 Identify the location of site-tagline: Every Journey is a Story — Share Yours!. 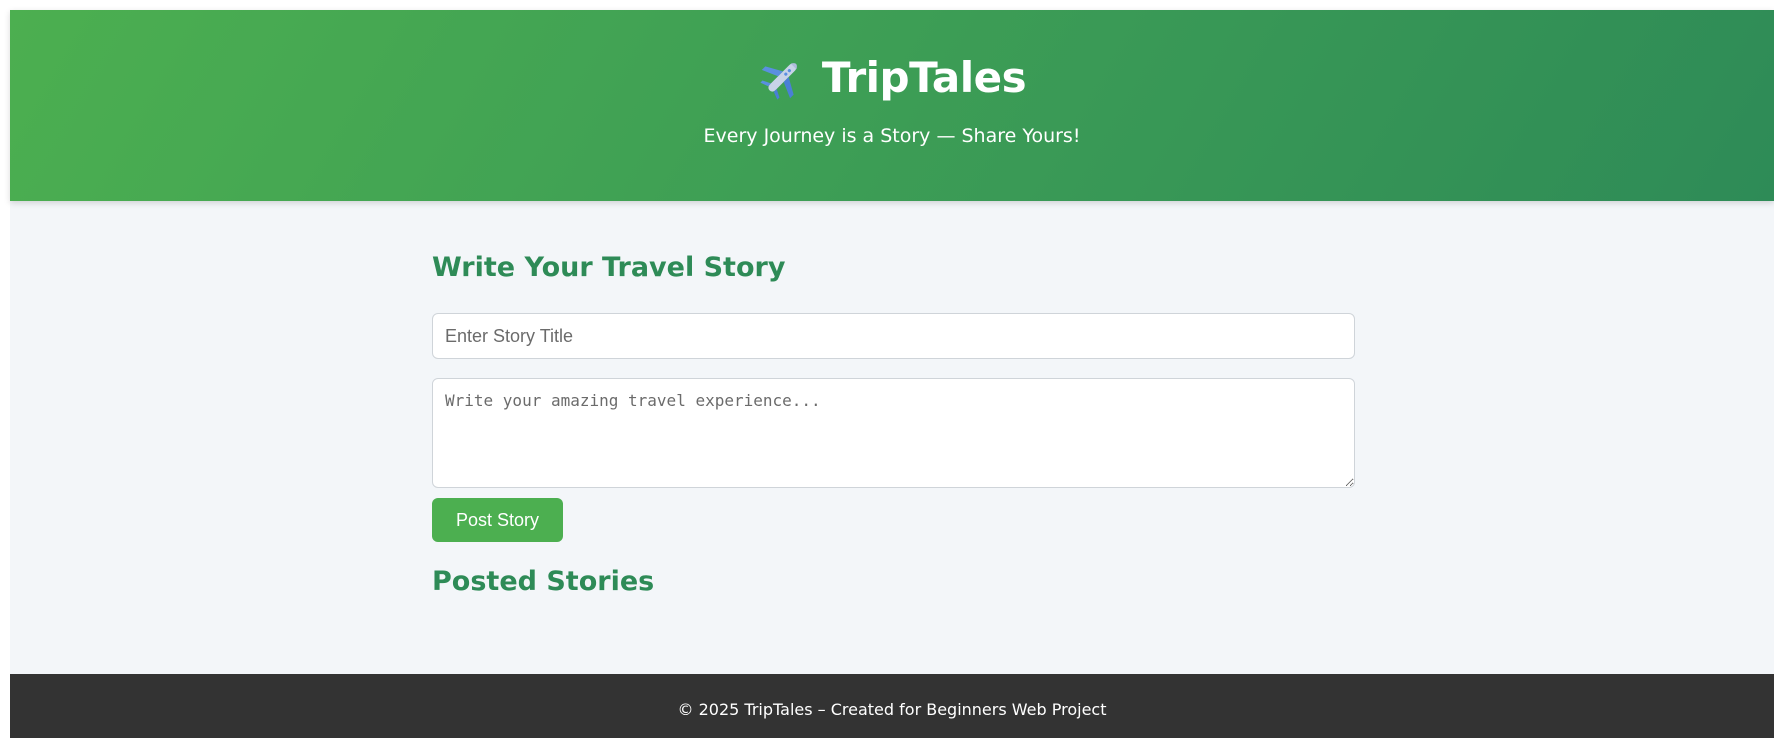
(892, 136).